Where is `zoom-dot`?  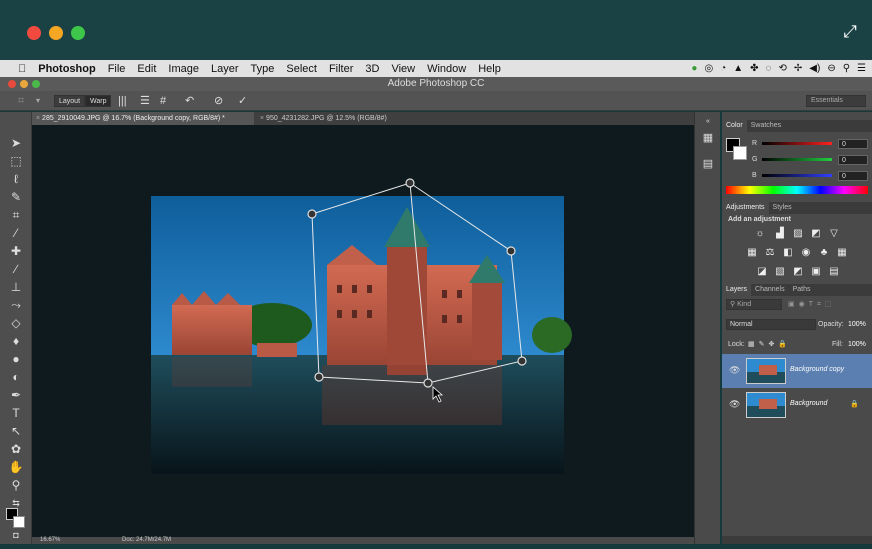 zoom-dot is located at coordinates (78, 33).